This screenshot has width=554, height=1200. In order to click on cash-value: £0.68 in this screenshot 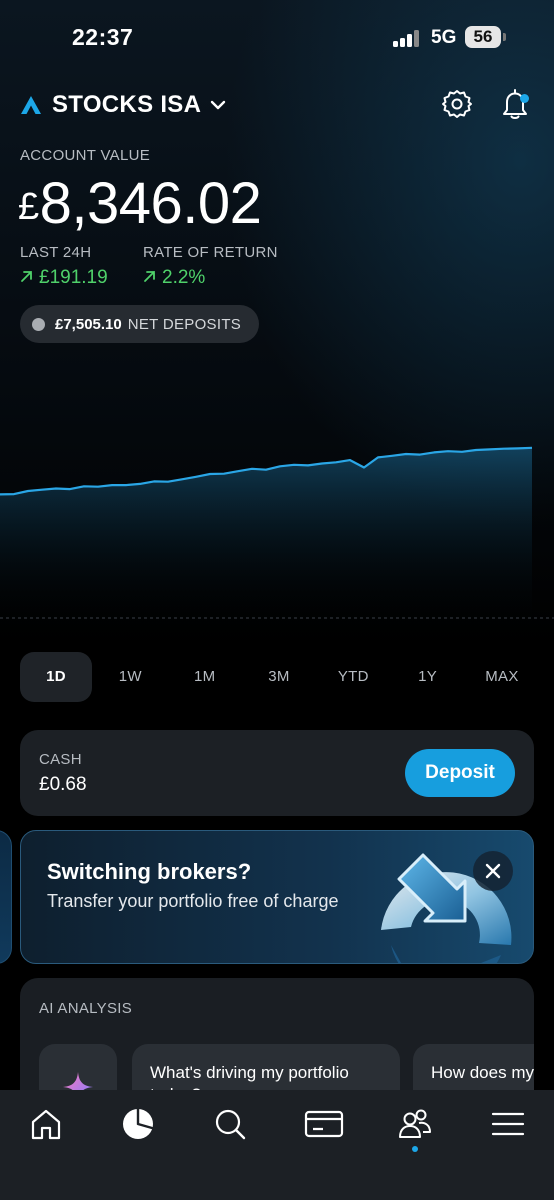, I will do `click(63, 784)`.